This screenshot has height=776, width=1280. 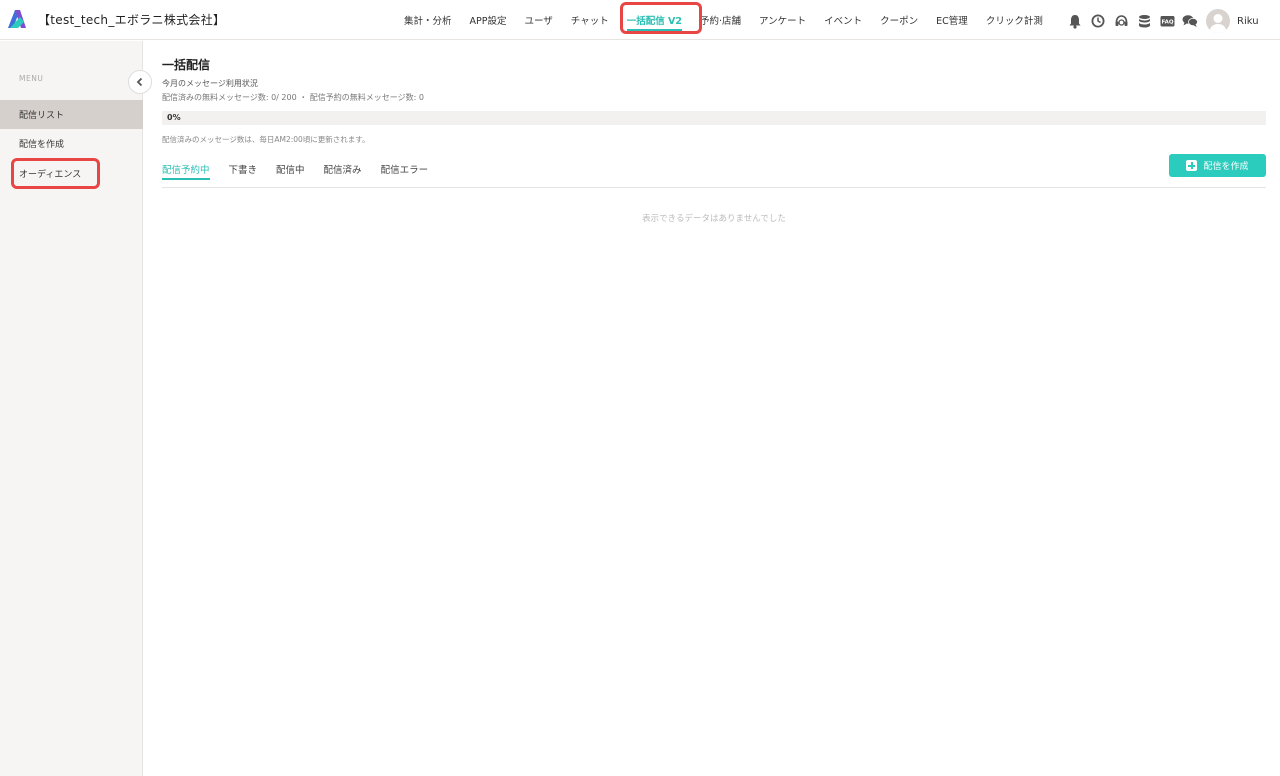 What do you see at coordinates (1098, 21) in the screenshot?
I see `clock-icon` at bounding box center [1098, 21].